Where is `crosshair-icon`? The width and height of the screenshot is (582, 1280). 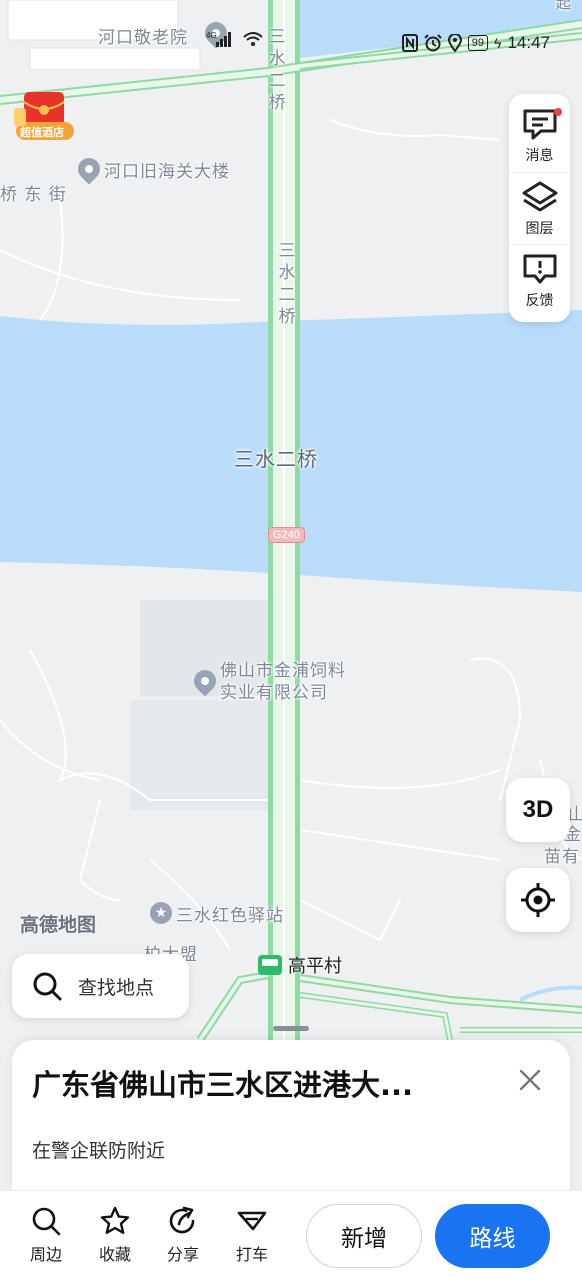 crosshair-icon is located at coordinates (538, 900).